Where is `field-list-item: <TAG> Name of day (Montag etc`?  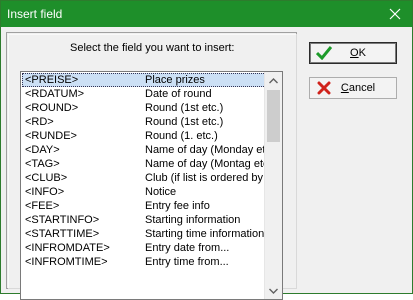
field-list-item: <TAG> Name of day (Montag etc is located at coordinates (144, 164).